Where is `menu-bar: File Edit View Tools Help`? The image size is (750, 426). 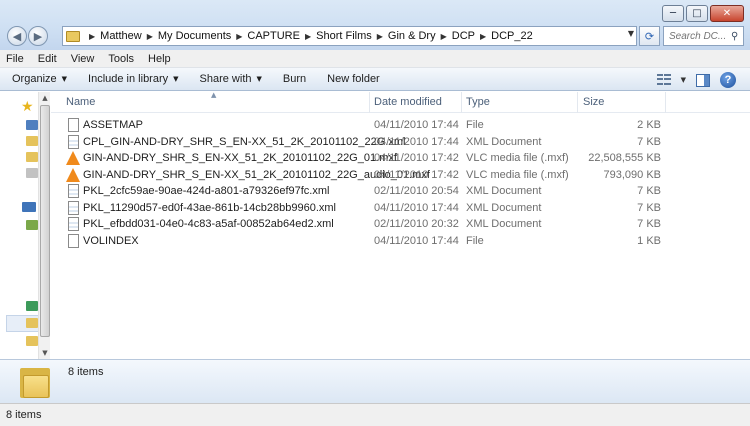
menu-bar: File Edit View Tools Help is located at coordinates (375, 59).